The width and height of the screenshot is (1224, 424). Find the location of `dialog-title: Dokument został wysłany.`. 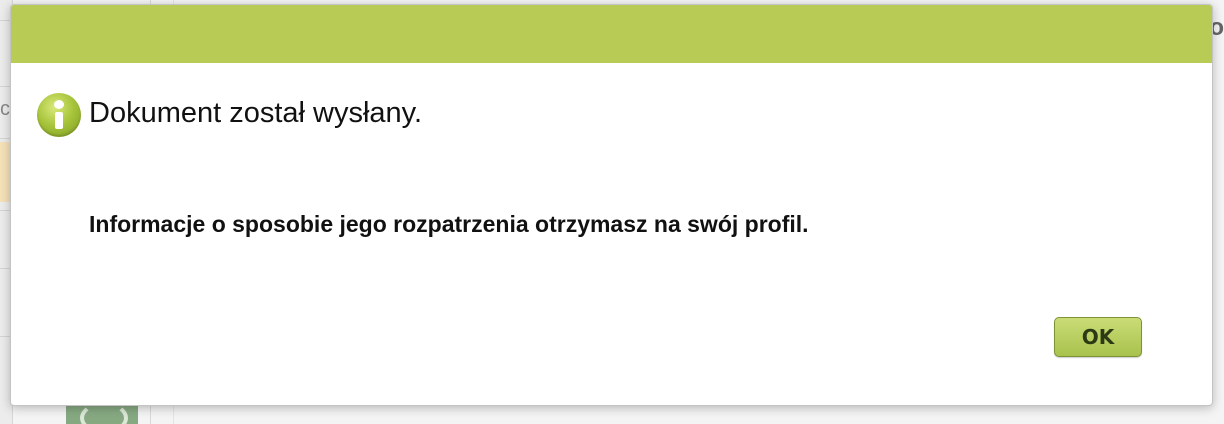

dialog-title: Dokument został wysłany. is located at coordinates (256, 113).